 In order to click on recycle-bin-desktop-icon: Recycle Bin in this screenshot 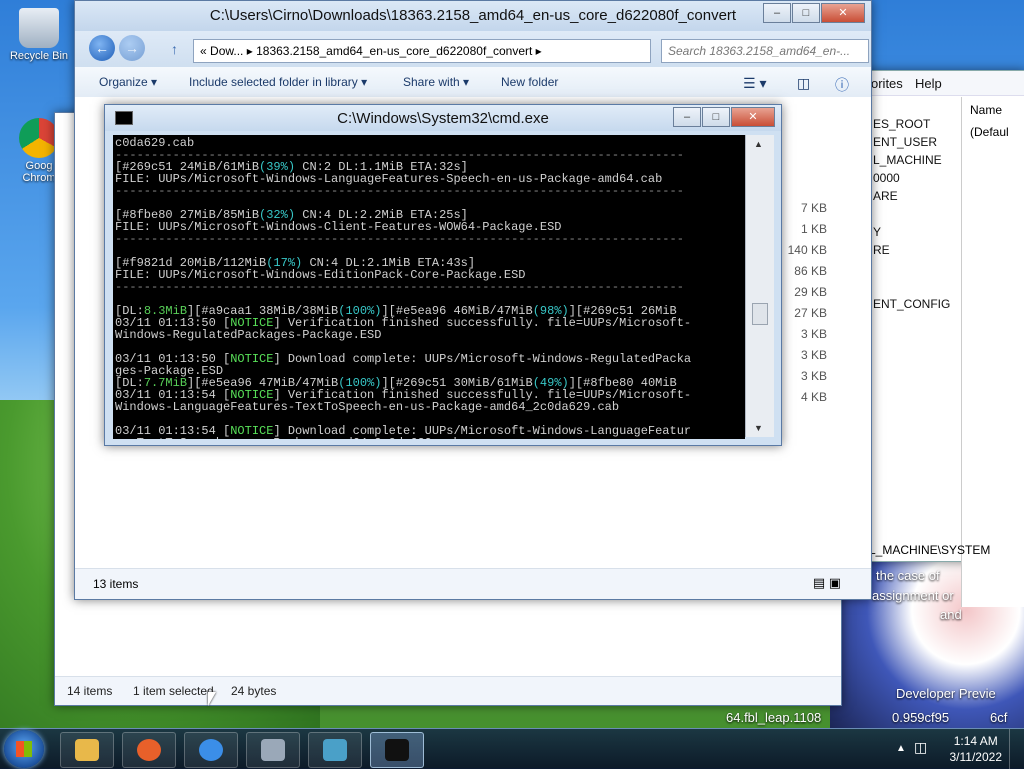, I will do `click(39, 35)`.